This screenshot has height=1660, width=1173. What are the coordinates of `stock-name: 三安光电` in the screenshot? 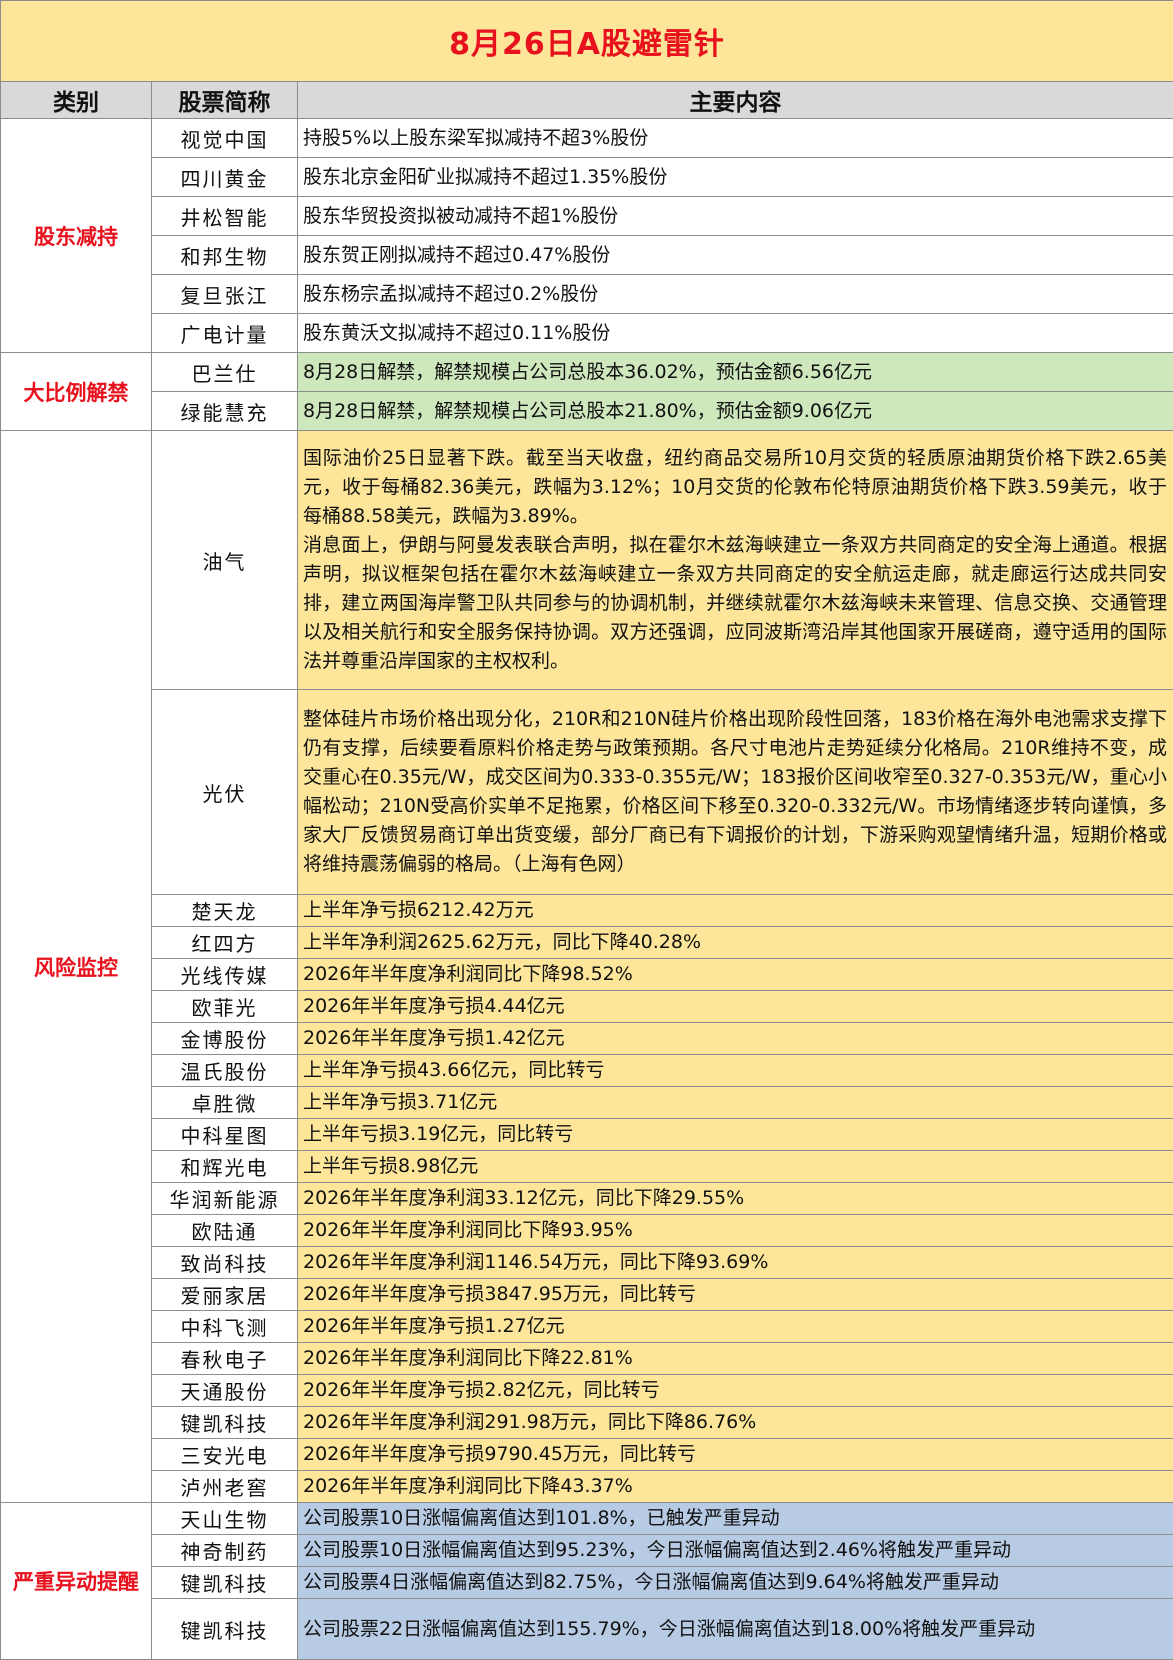 It's located at (225, 1455).